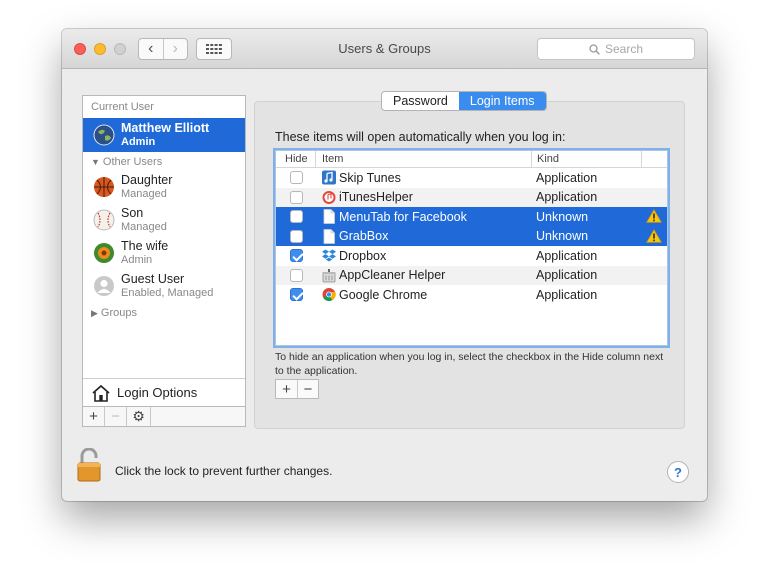 The height and width of the screenshot is (578, 770). Describe the element at coordinates (104, 220) in the screenshot. I see `baseball-avatar-icon` at that location.